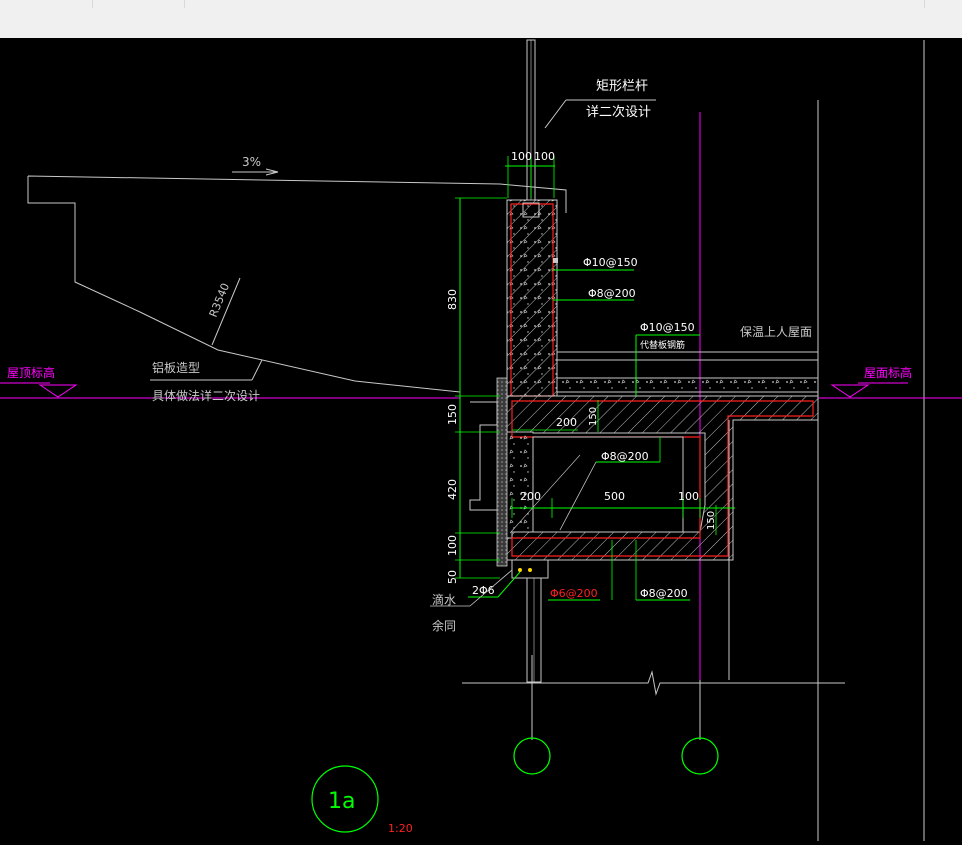  Describe the element at coordinates (452, 577) in the screenshot. I see `dim-50: 50` at that location.